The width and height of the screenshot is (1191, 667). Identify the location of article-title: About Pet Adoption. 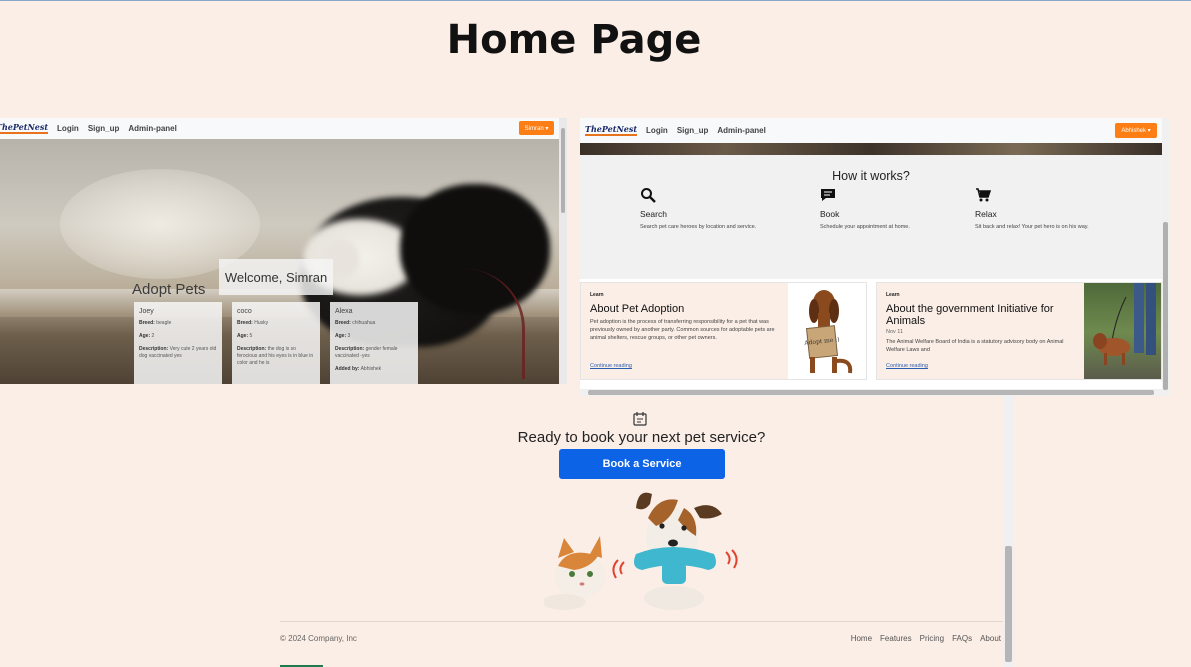
(637, 309).